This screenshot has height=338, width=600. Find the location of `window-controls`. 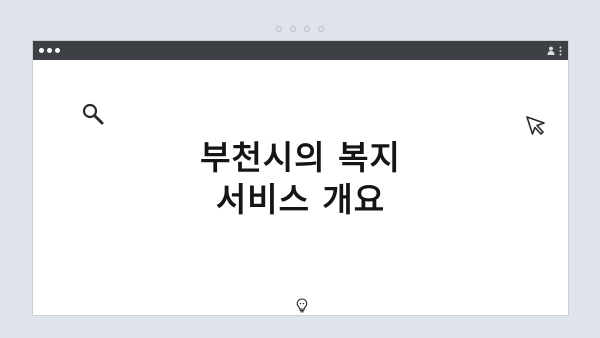

window-controls is located at coordinates (49, 50).